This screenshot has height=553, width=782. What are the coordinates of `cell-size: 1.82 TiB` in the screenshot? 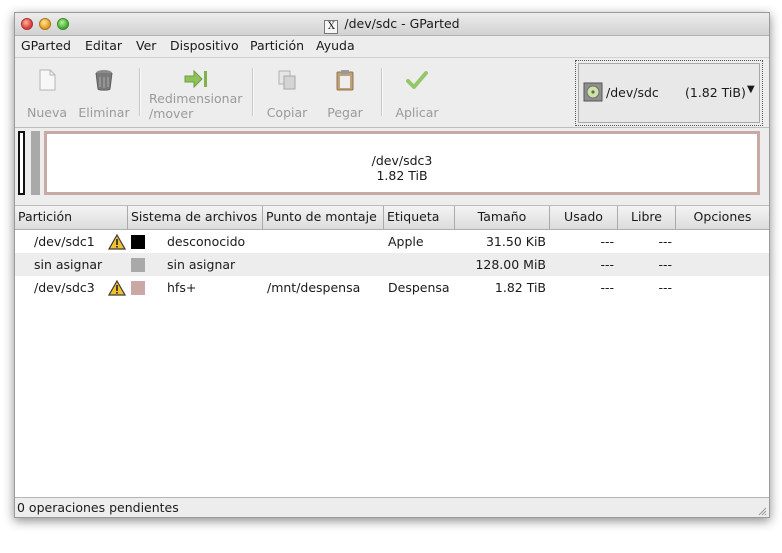 It's located at (520, 287).